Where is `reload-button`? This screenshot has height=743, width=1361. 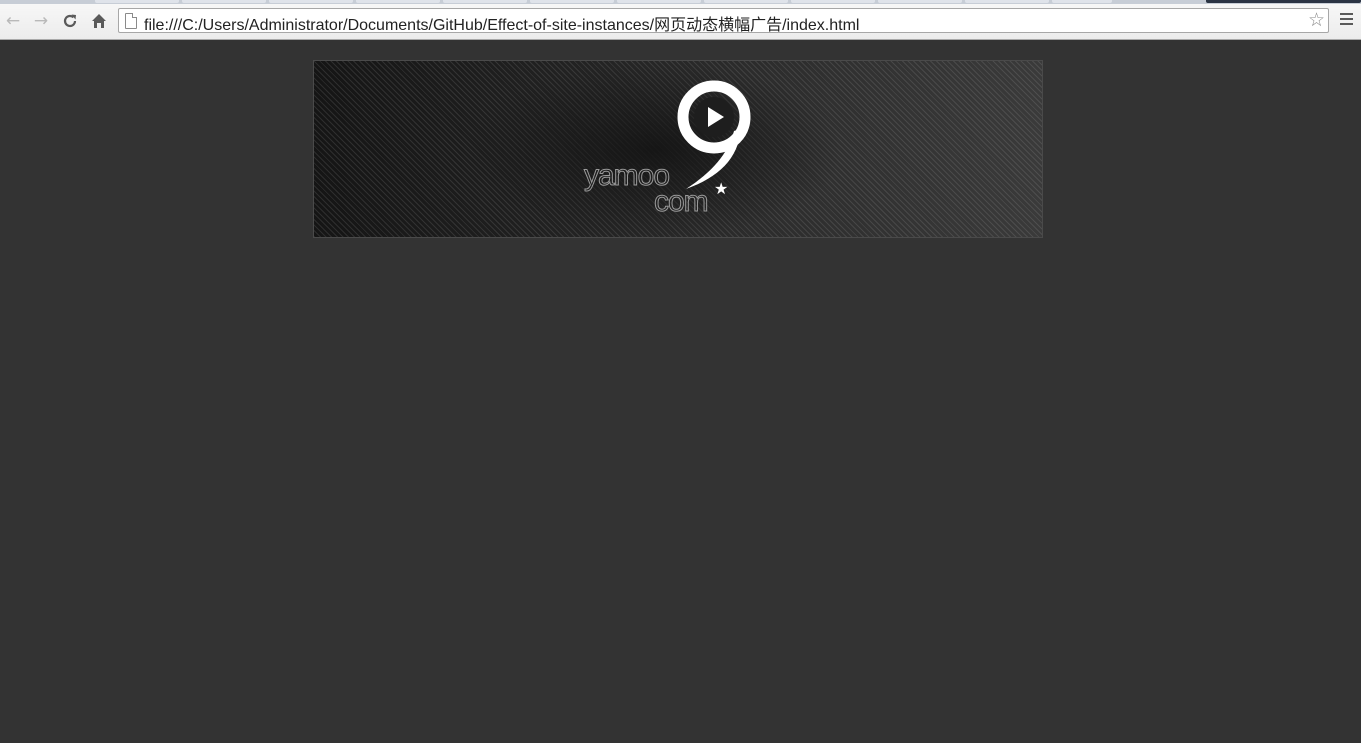
reload-button is located at coordinates (70, 21).